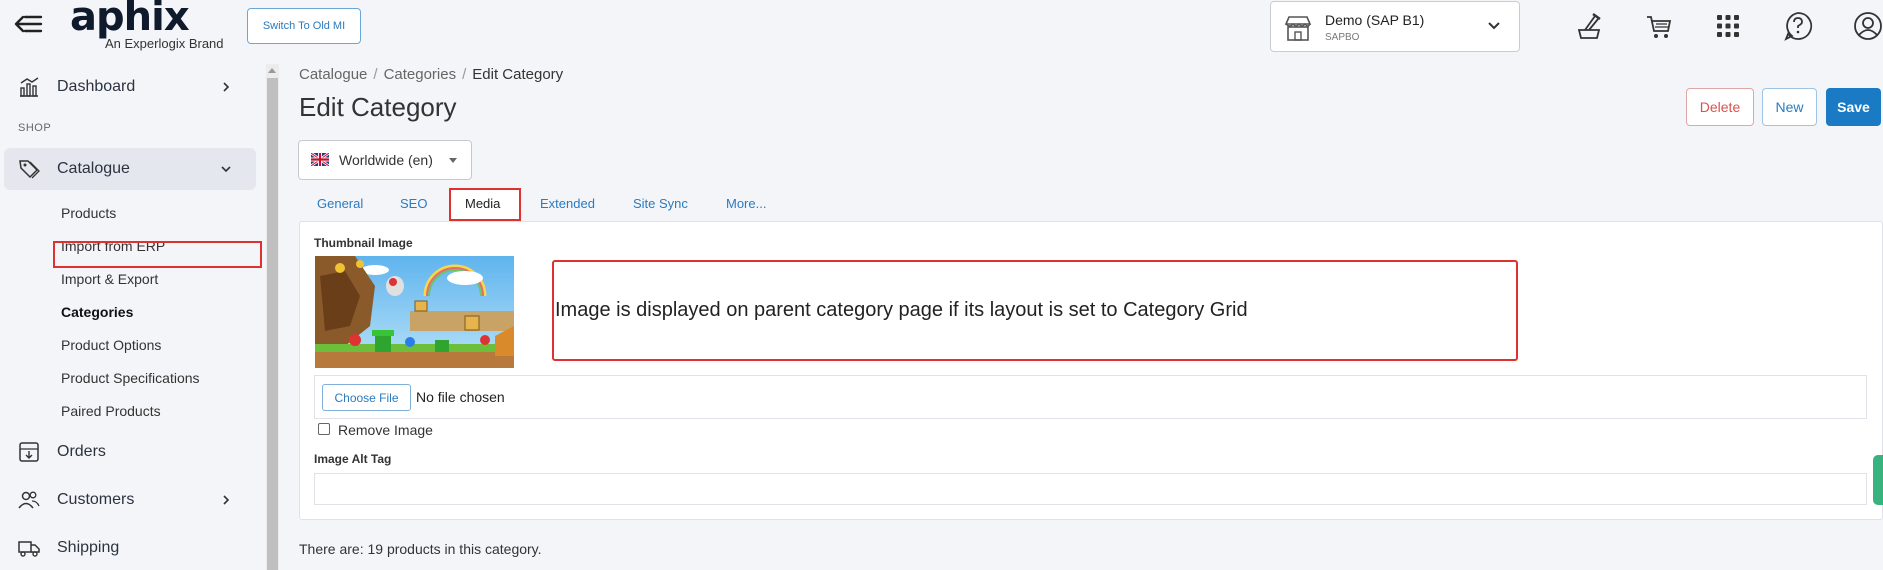 The width and height of the screenshot is (1883, 570). Describe the element at coordinates (29, 452) in the screenshot. I see `orders-box-icon` at that location.